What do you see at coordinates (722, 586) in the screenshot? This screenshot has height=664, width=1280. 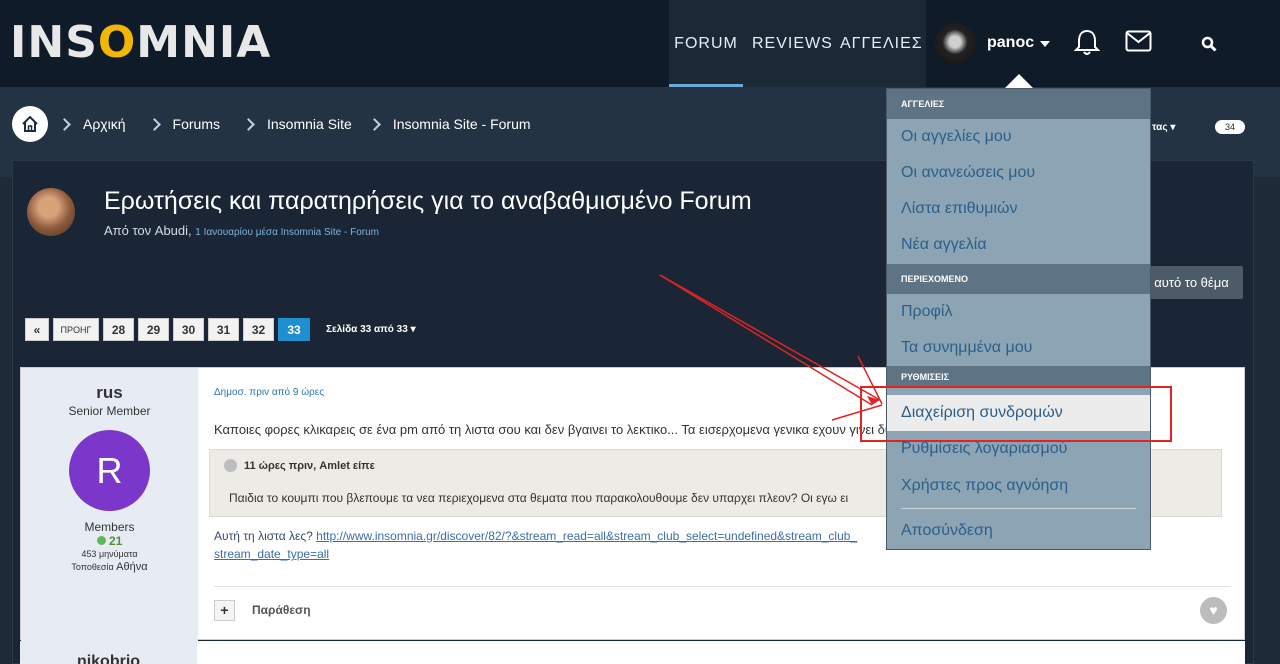 I see `post-footer-divider` at bounding box center [722, 586].